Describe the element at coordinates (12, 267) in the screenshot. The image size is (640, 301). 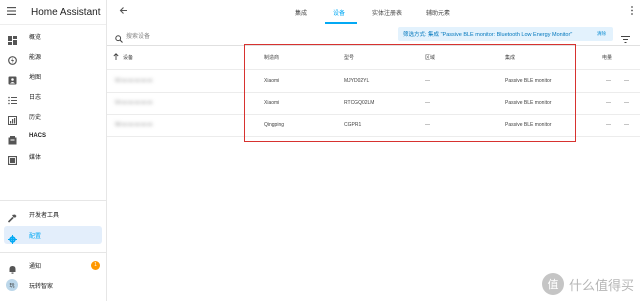
I see `bell-icon` at that location.